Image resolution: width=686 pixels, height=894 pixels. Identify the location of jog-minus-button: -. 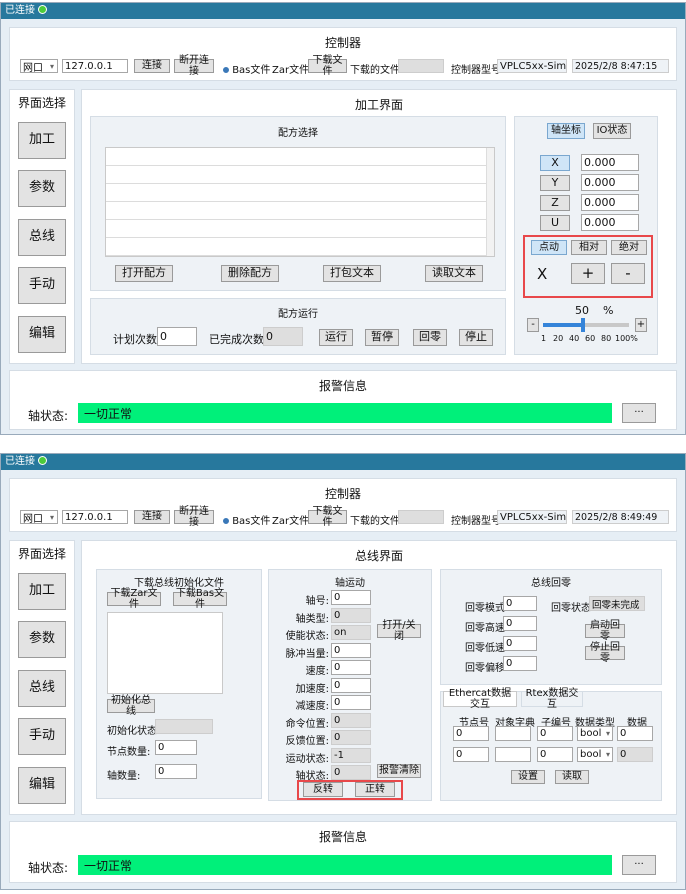
(628, 273).